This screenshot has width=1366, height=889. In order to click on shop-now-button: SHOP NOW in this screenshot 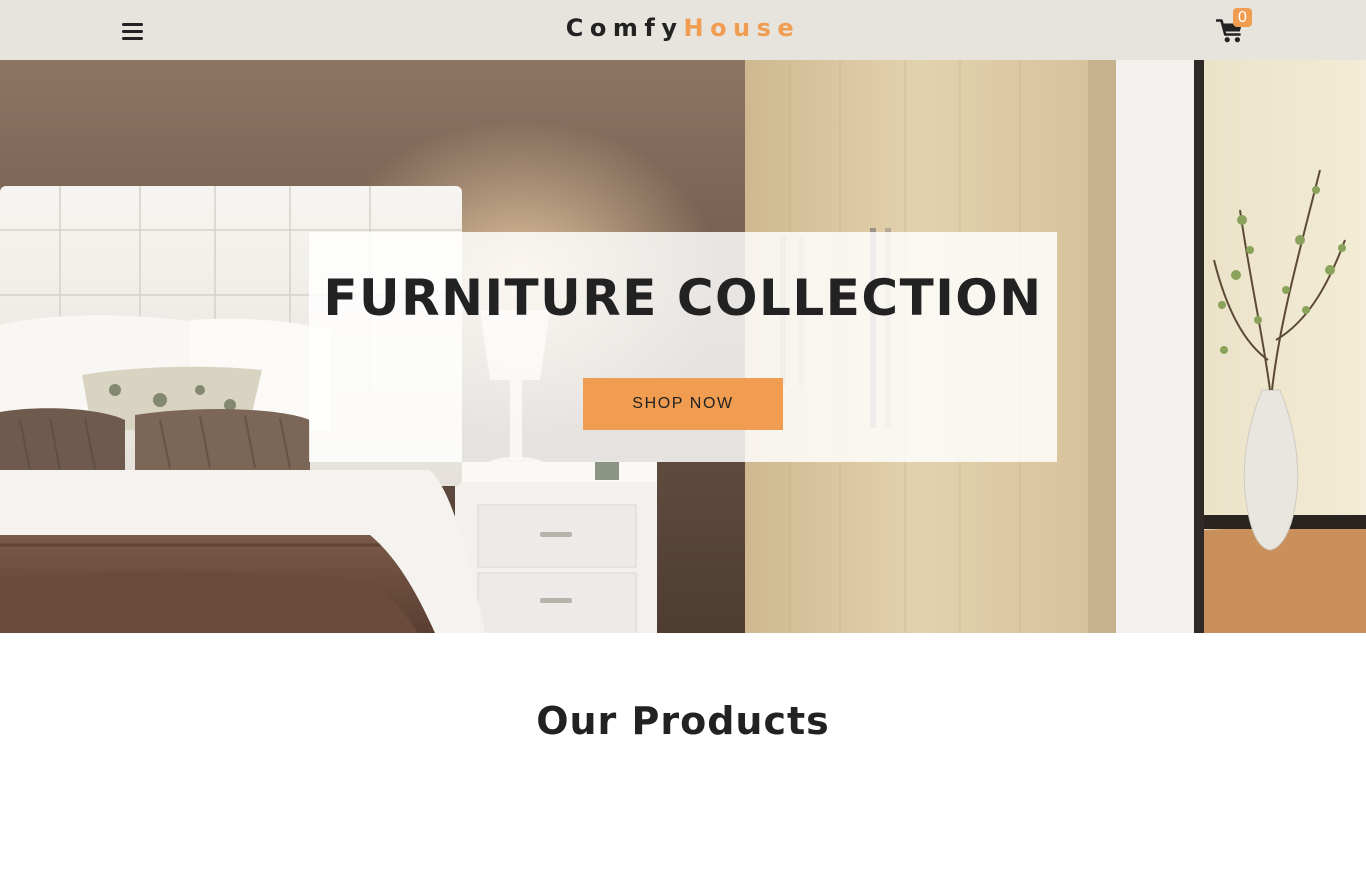, I will do `click(683, 404)`.